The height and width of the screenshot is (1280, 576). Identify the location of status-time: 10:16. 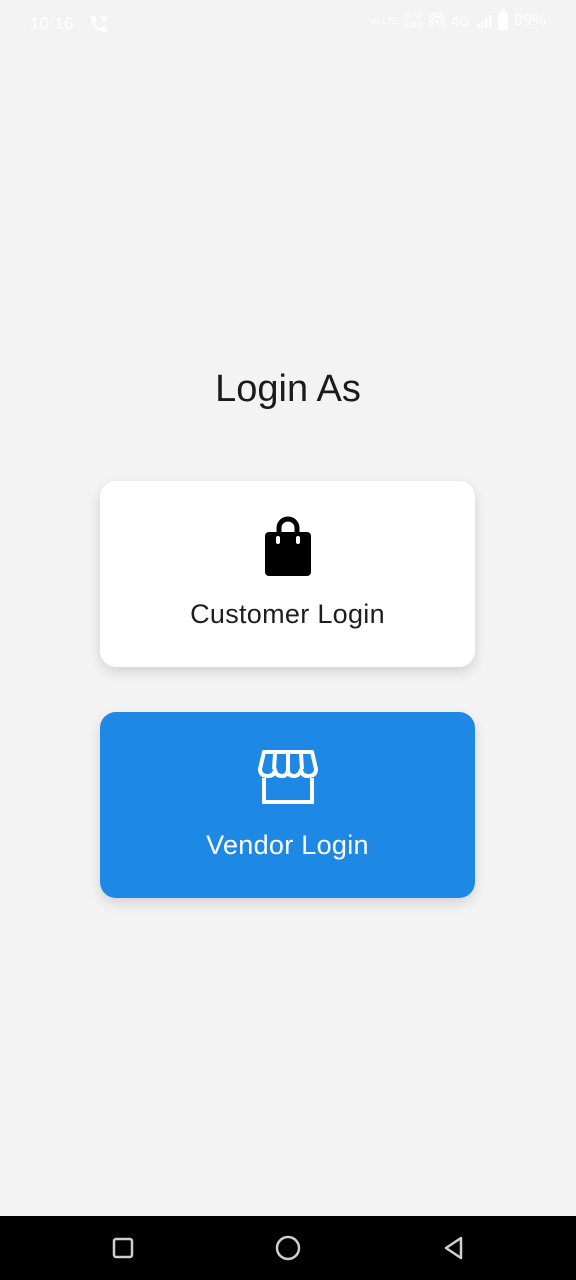
(52, 23).